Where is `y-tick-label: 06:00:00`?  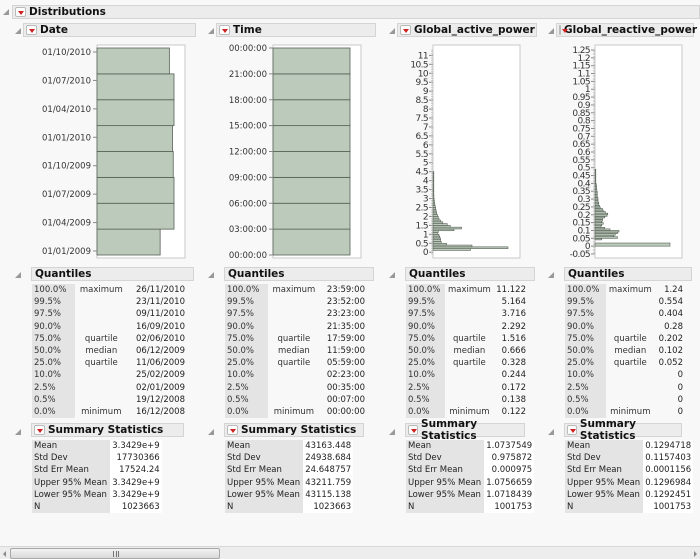
y-tick-label: 06:00:00 is located at coordinates (248, 204).